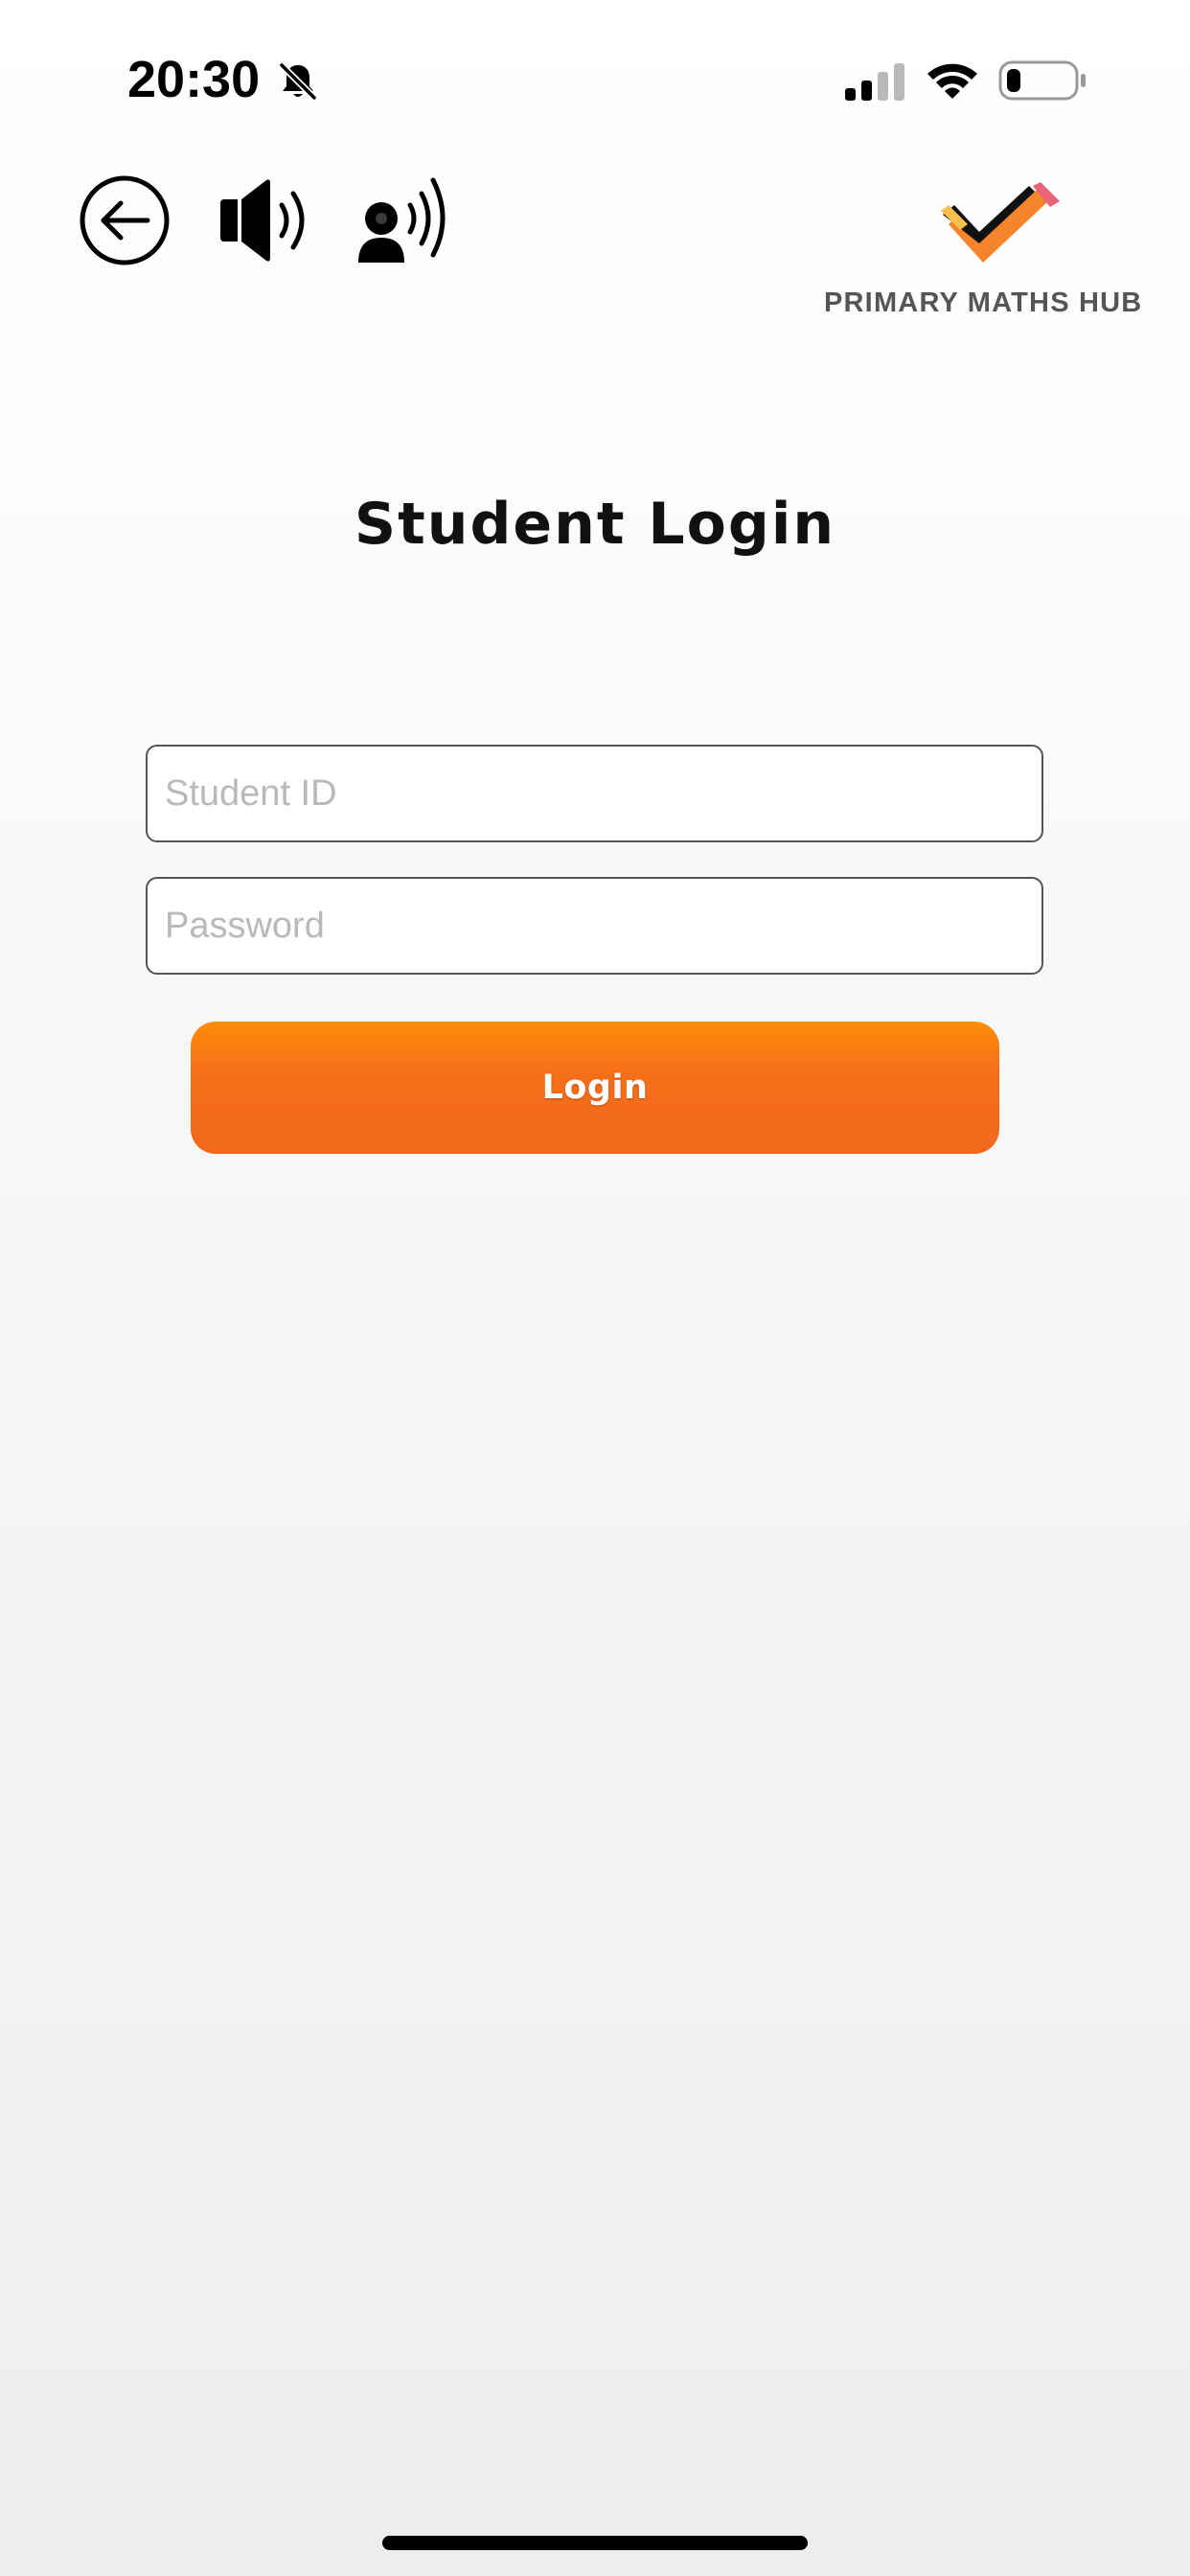  I want to click on sound-toggle-button, so click(266, 220).